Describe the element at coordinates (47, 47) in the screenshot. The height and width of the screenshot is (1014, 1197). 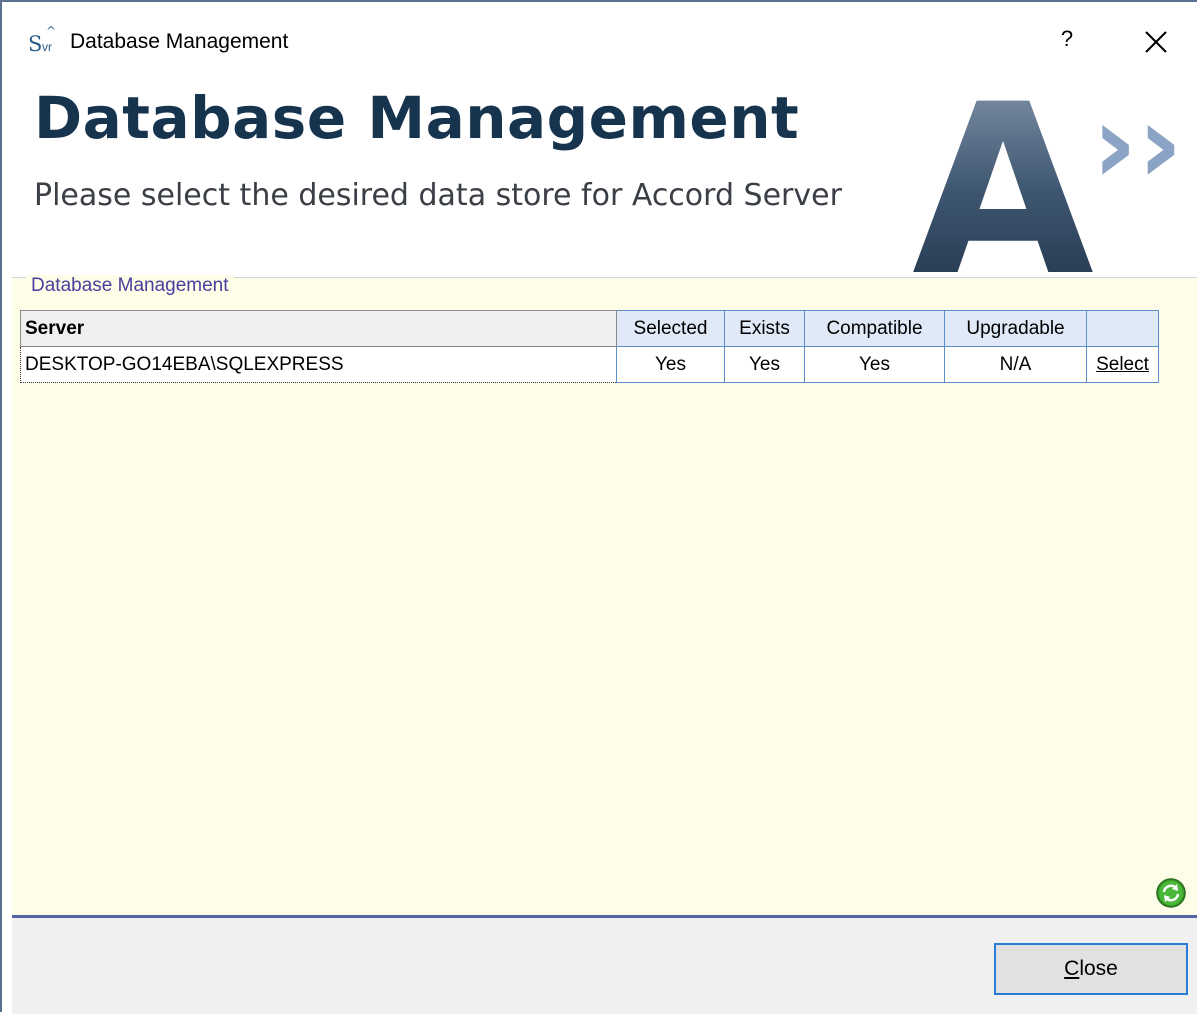
I see `app-icon-vr: vr` at that location.